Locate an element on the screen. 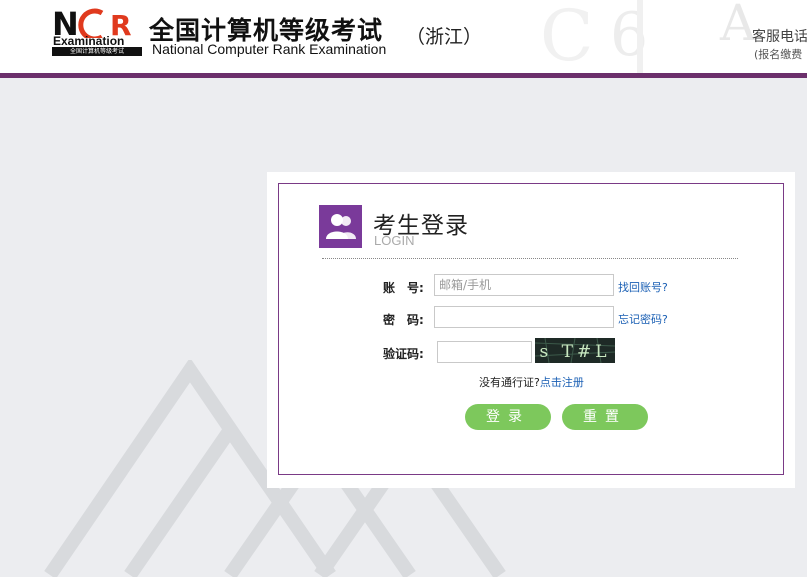  no-pass-text: 没有通行证? is located at coordinates (509, 382).